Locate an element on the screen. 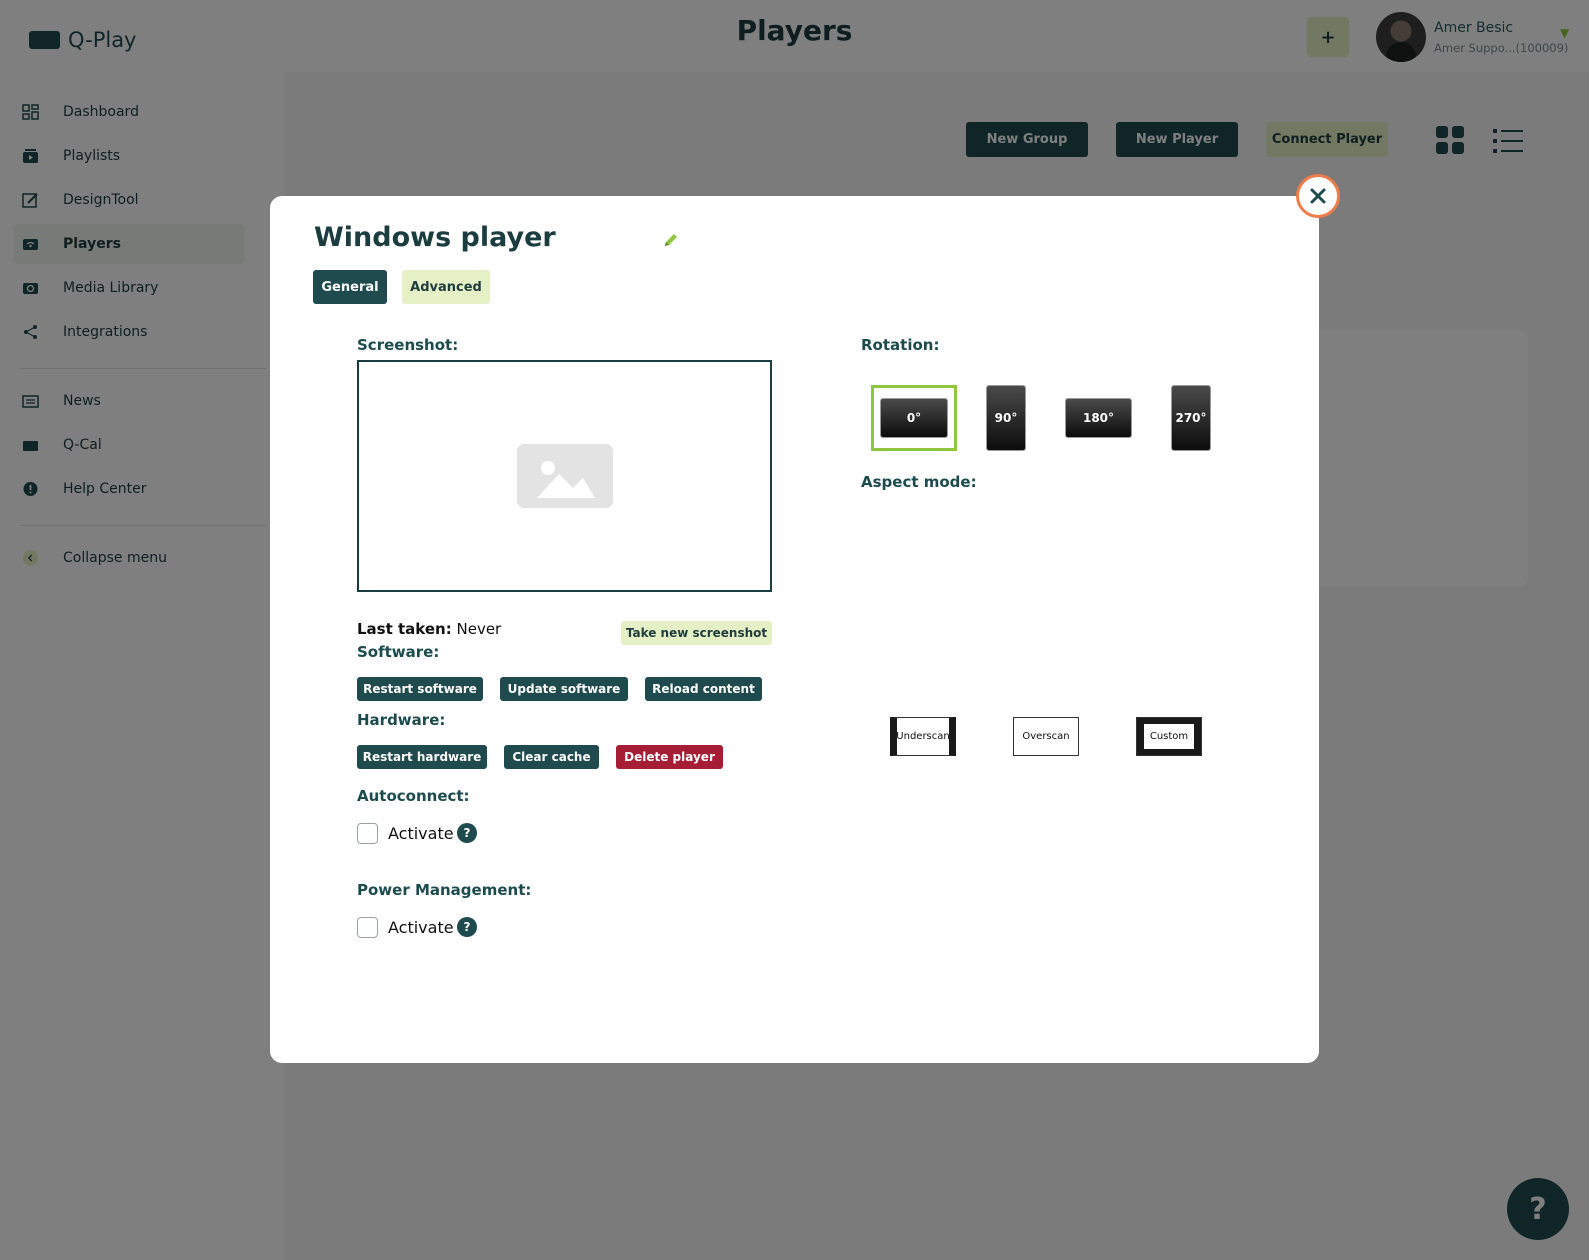 This screenshot has width=1589, height=1260. aspect-underscan-option: Underscan is located at coordinates (923, 736).